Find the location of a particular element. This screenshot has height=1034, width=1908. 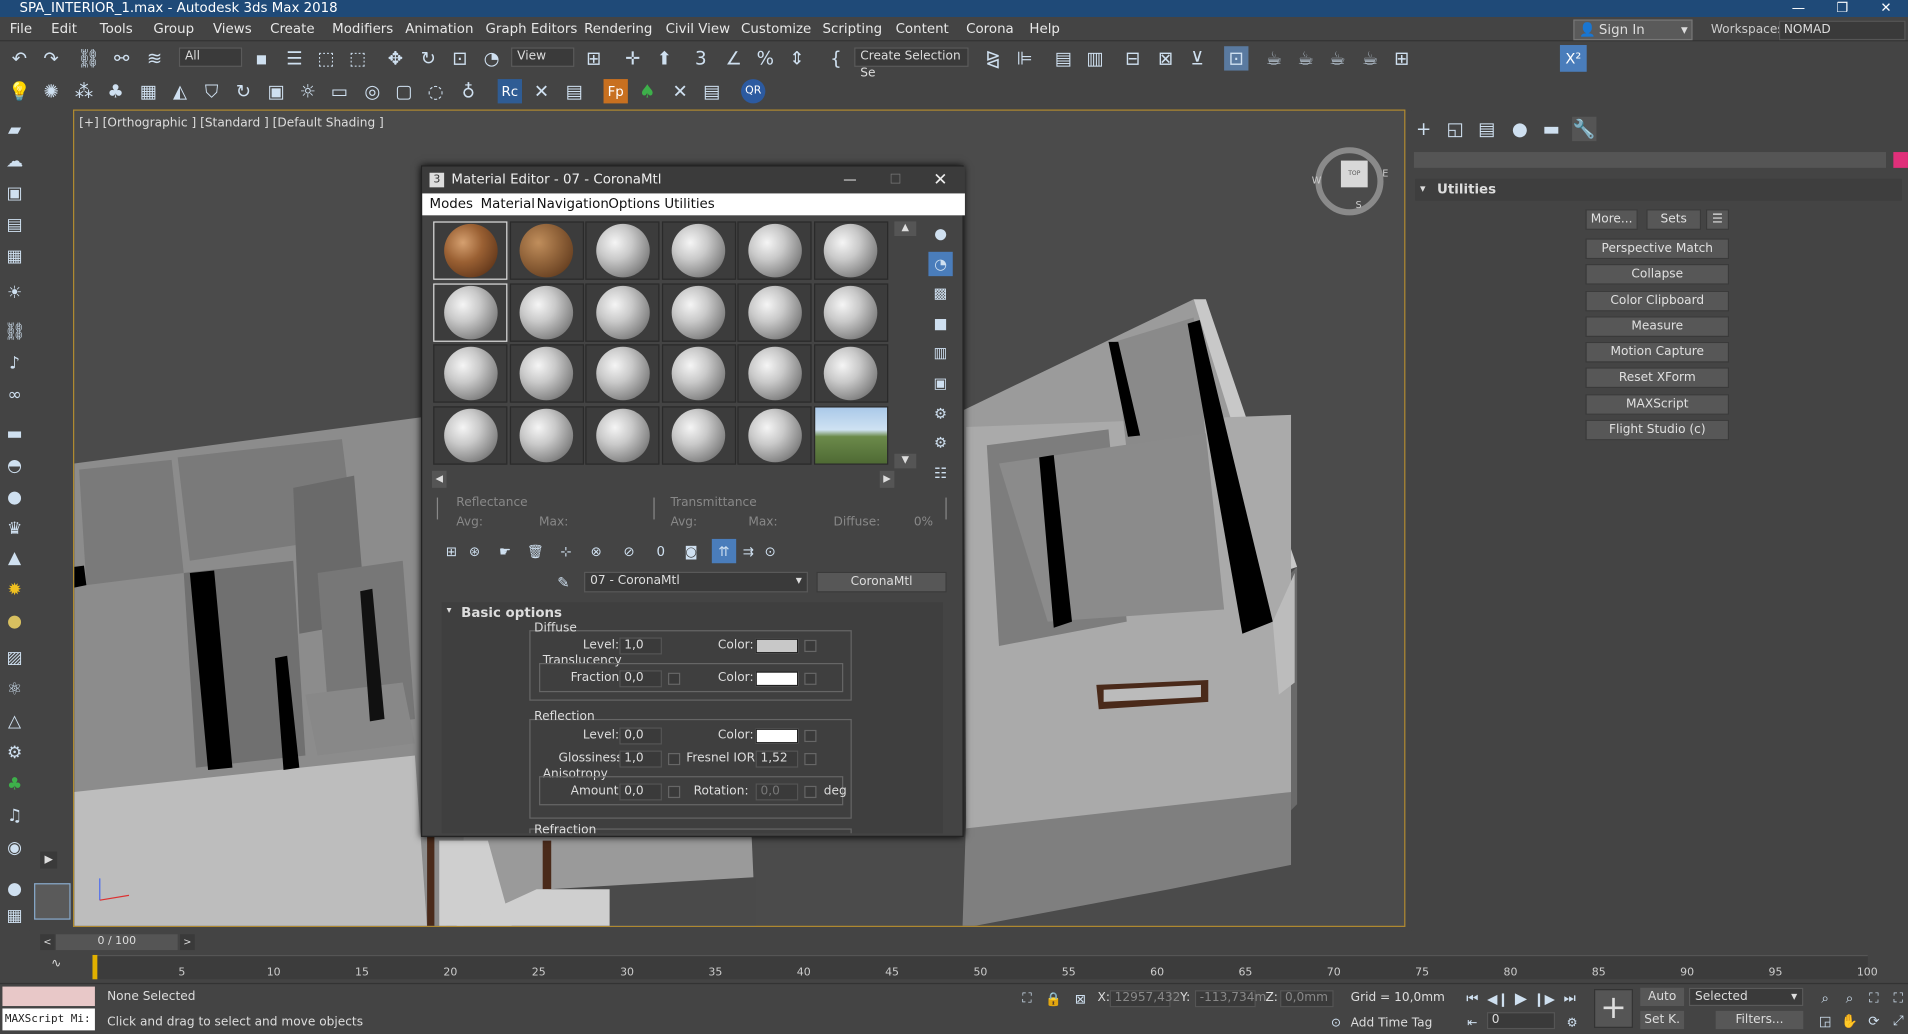

sun-tool-icon: ✹ is located at coordinates (14, 590).